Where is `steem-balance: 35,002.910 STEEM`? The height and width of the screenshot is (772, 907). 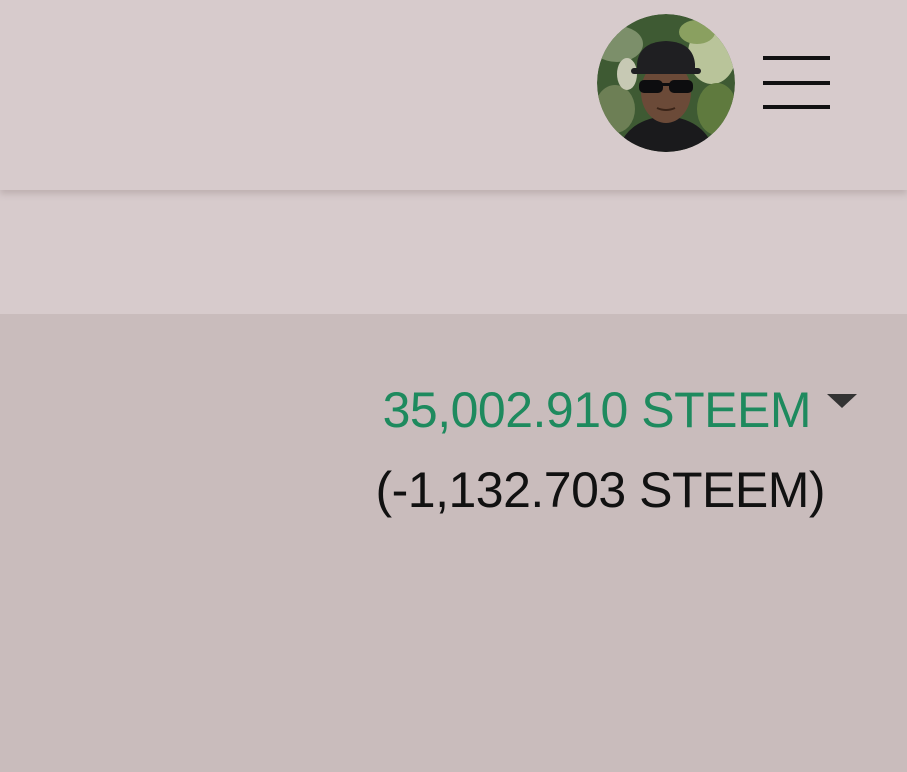 steem-balance: 35,002.910 STEEM is located at coordinates (597, 410).